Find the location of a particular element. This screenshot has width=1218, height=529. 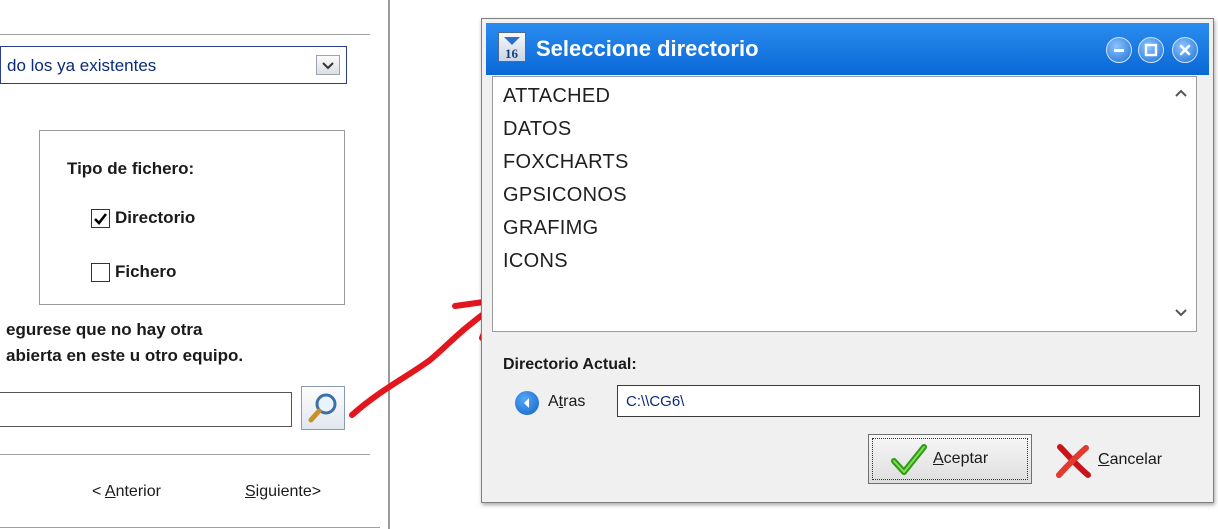

back-icon is located at coordinates (527, 403).